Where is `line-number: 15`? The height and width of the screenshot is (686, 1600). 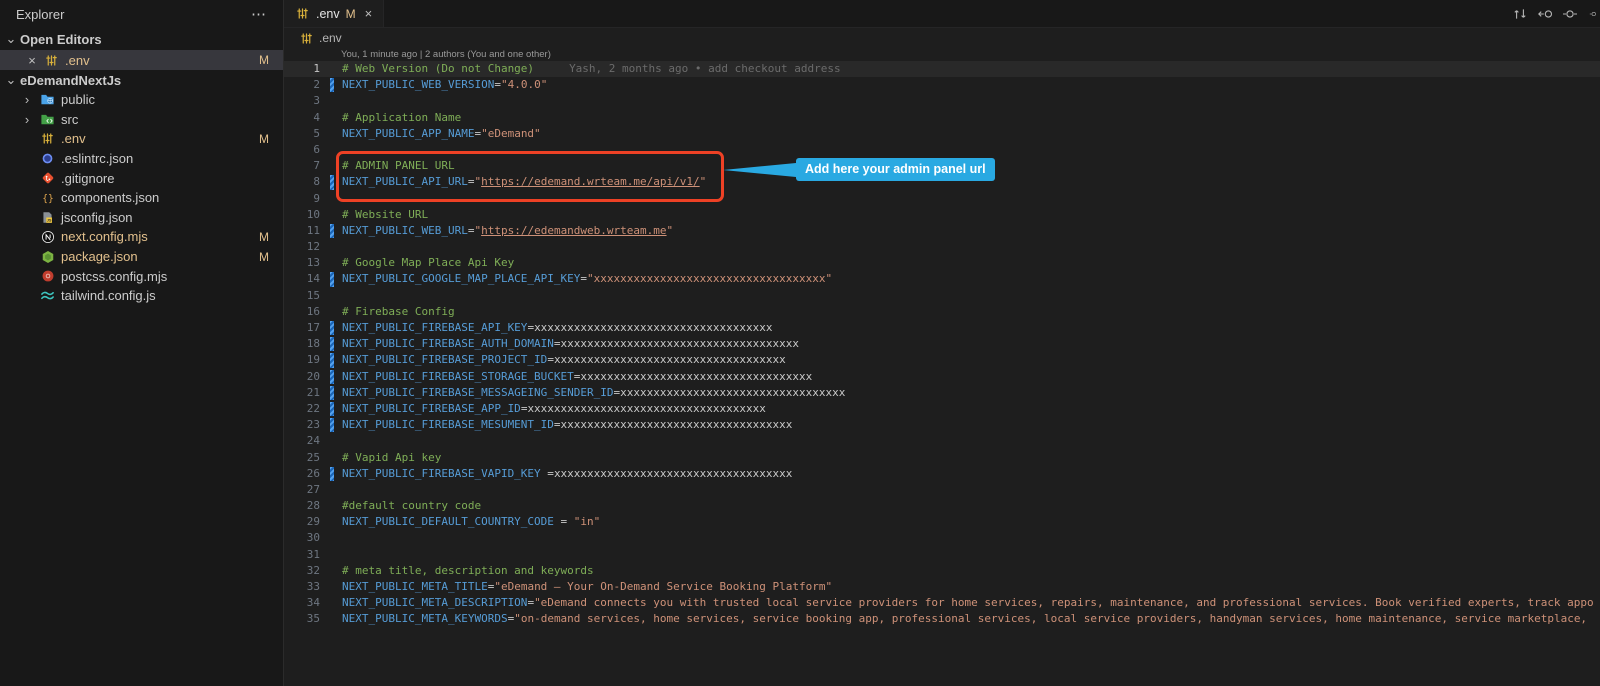 line-number: 15 is located at coordinates (302, 296).